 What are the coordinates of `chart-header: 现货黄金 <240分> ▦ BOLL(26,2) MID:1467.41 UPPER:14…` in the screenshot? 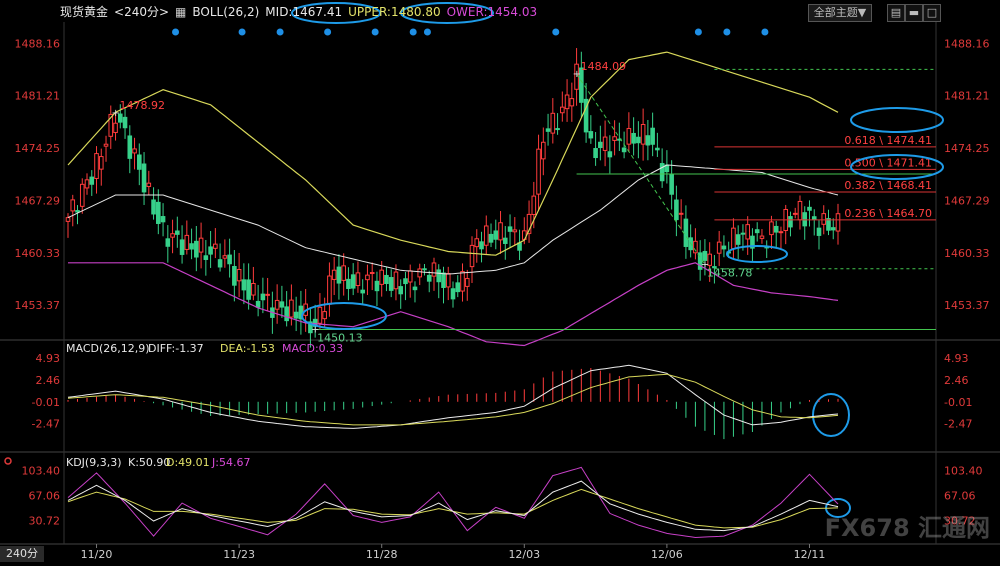 It's located at (301, 12).